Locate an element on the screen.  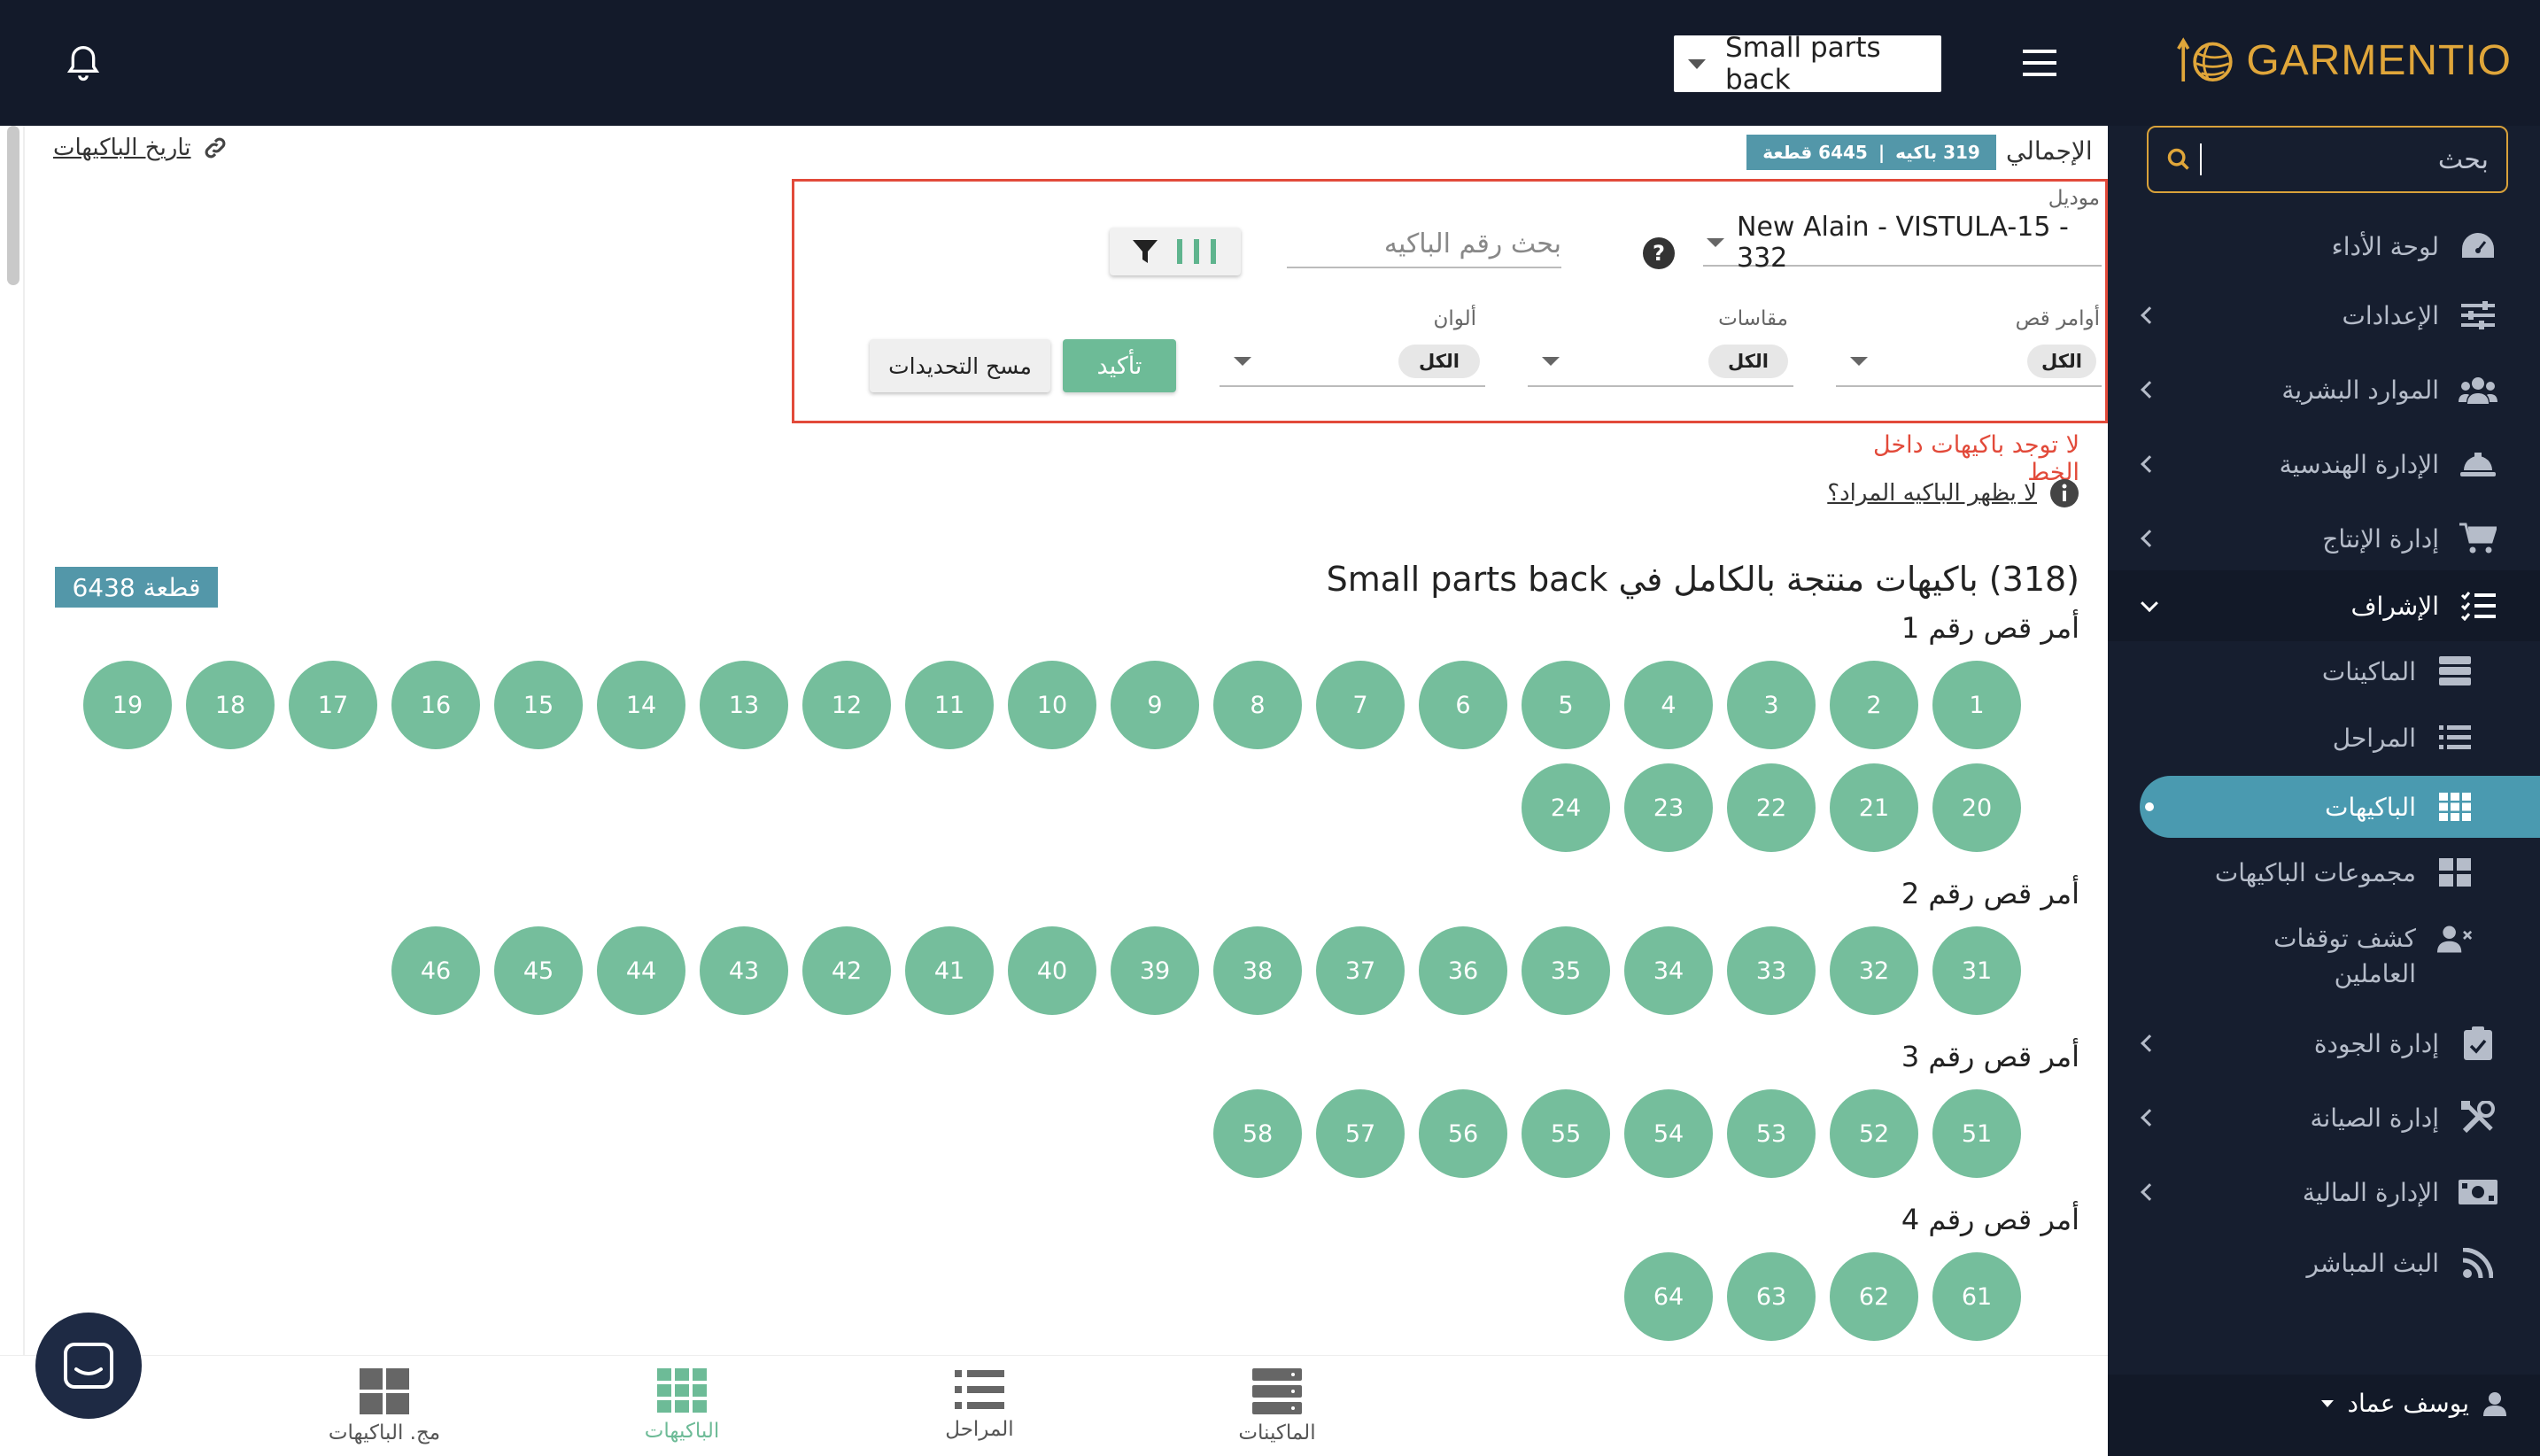
bundle-22: 22 is located at coordinates (1772, 807).